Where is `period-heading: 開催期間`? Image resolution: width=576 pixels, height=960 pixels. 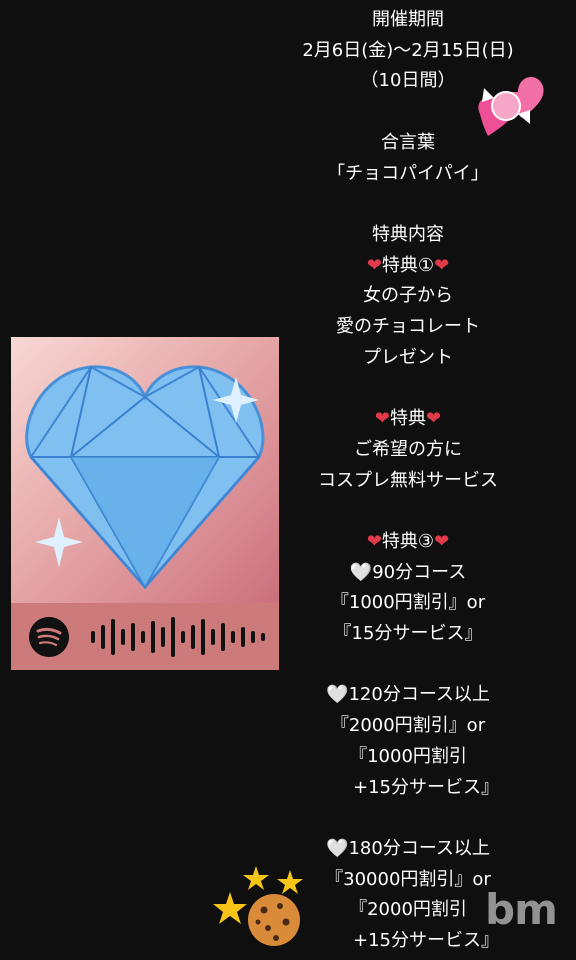 period-heading: 開催期間 is located at coordinates (408, 19).